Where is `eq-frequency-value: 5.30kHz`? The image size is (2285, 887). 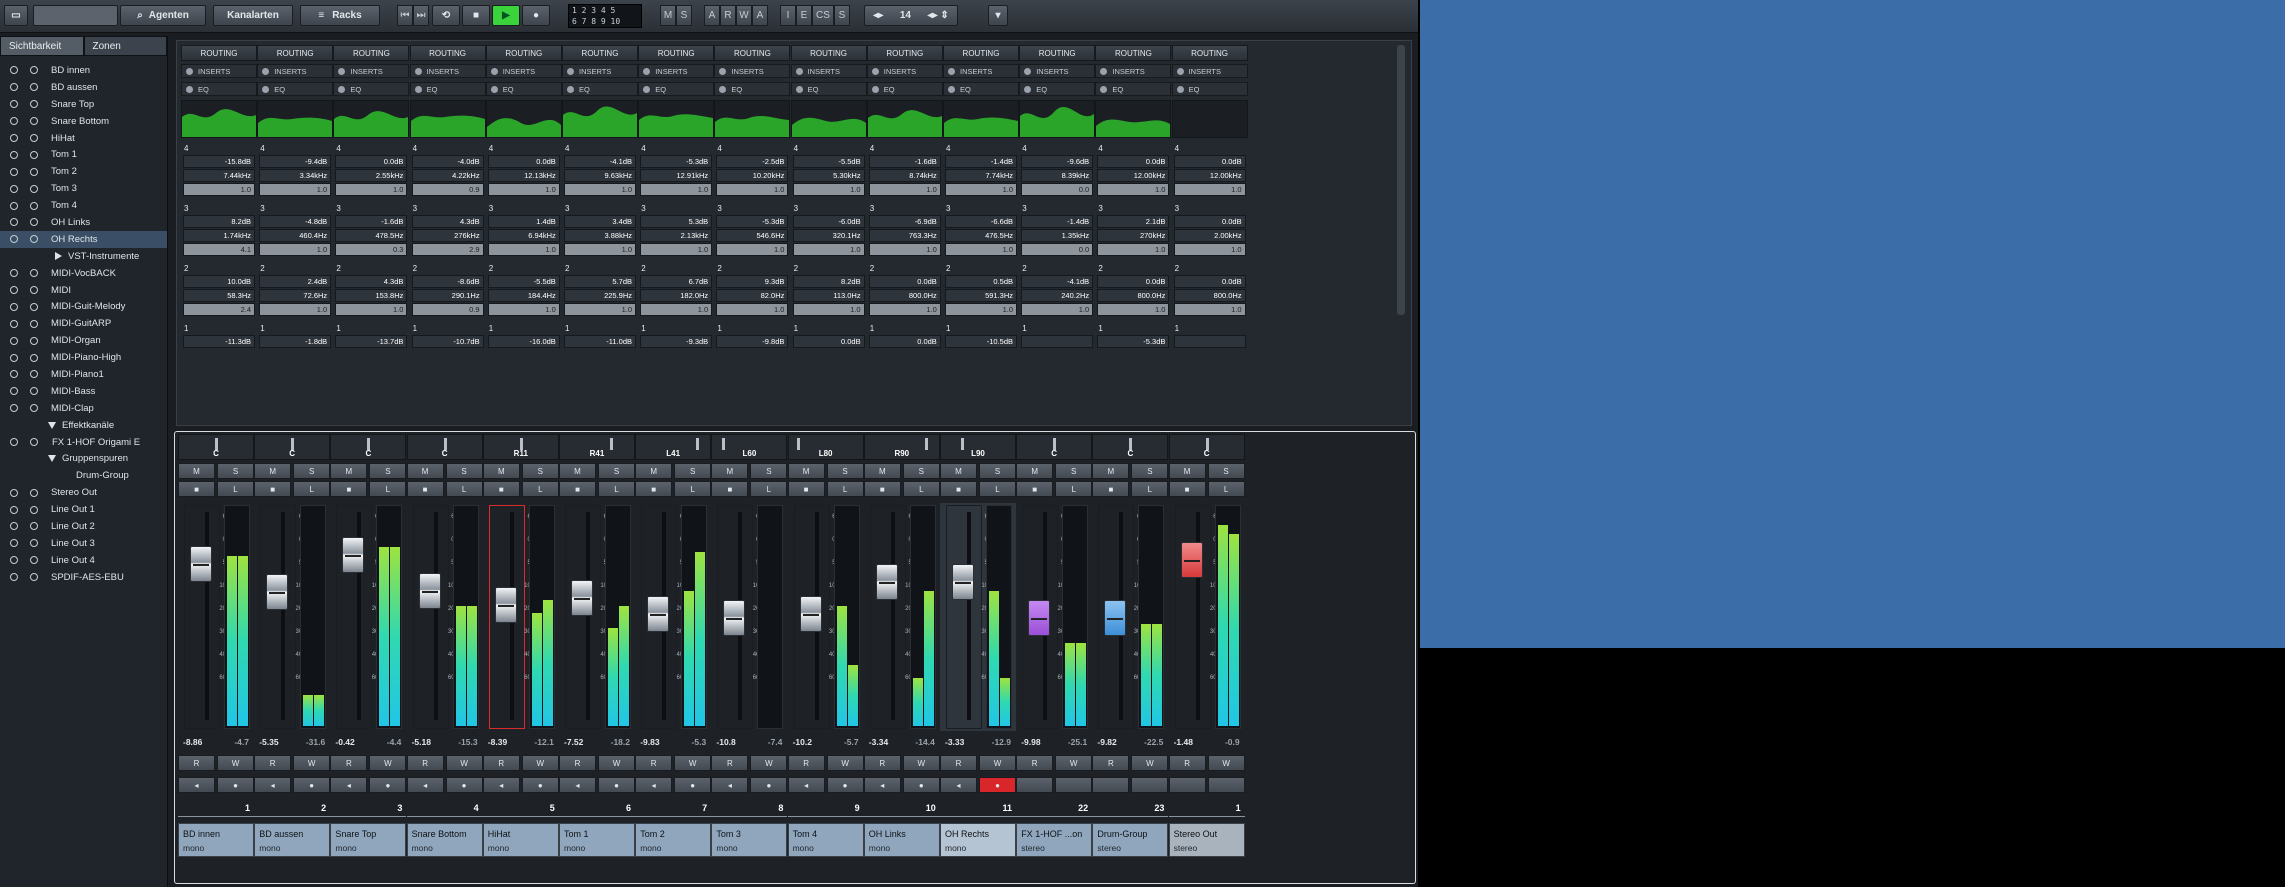
eq-frequency-value: 5.30kHz is located at coordinates (828, 175).